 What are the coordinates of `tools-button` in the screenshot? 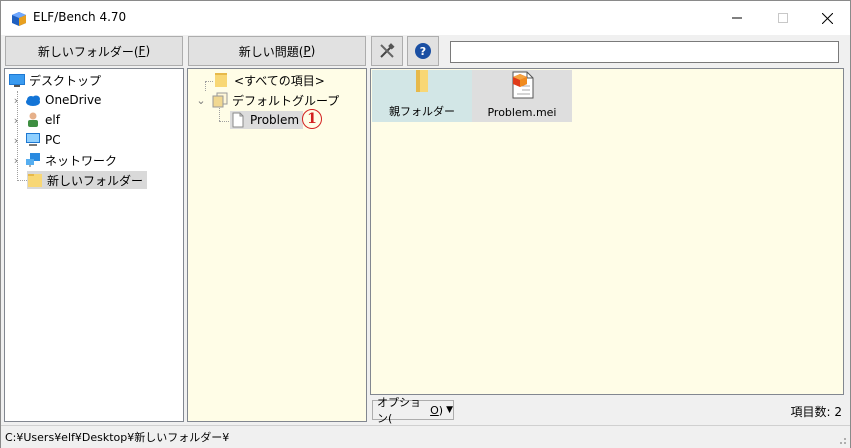 It's located at (387, 51).